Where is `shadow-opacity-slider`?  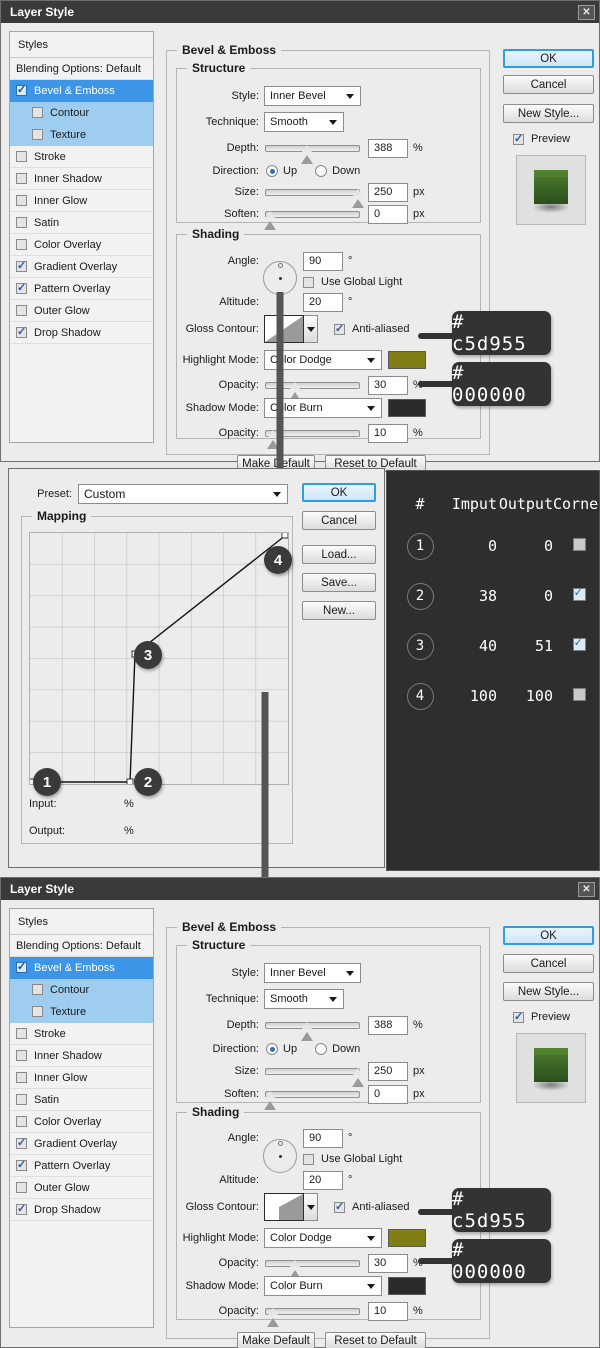
shadow-opacity-slider is located at coordinates (312, 1316).